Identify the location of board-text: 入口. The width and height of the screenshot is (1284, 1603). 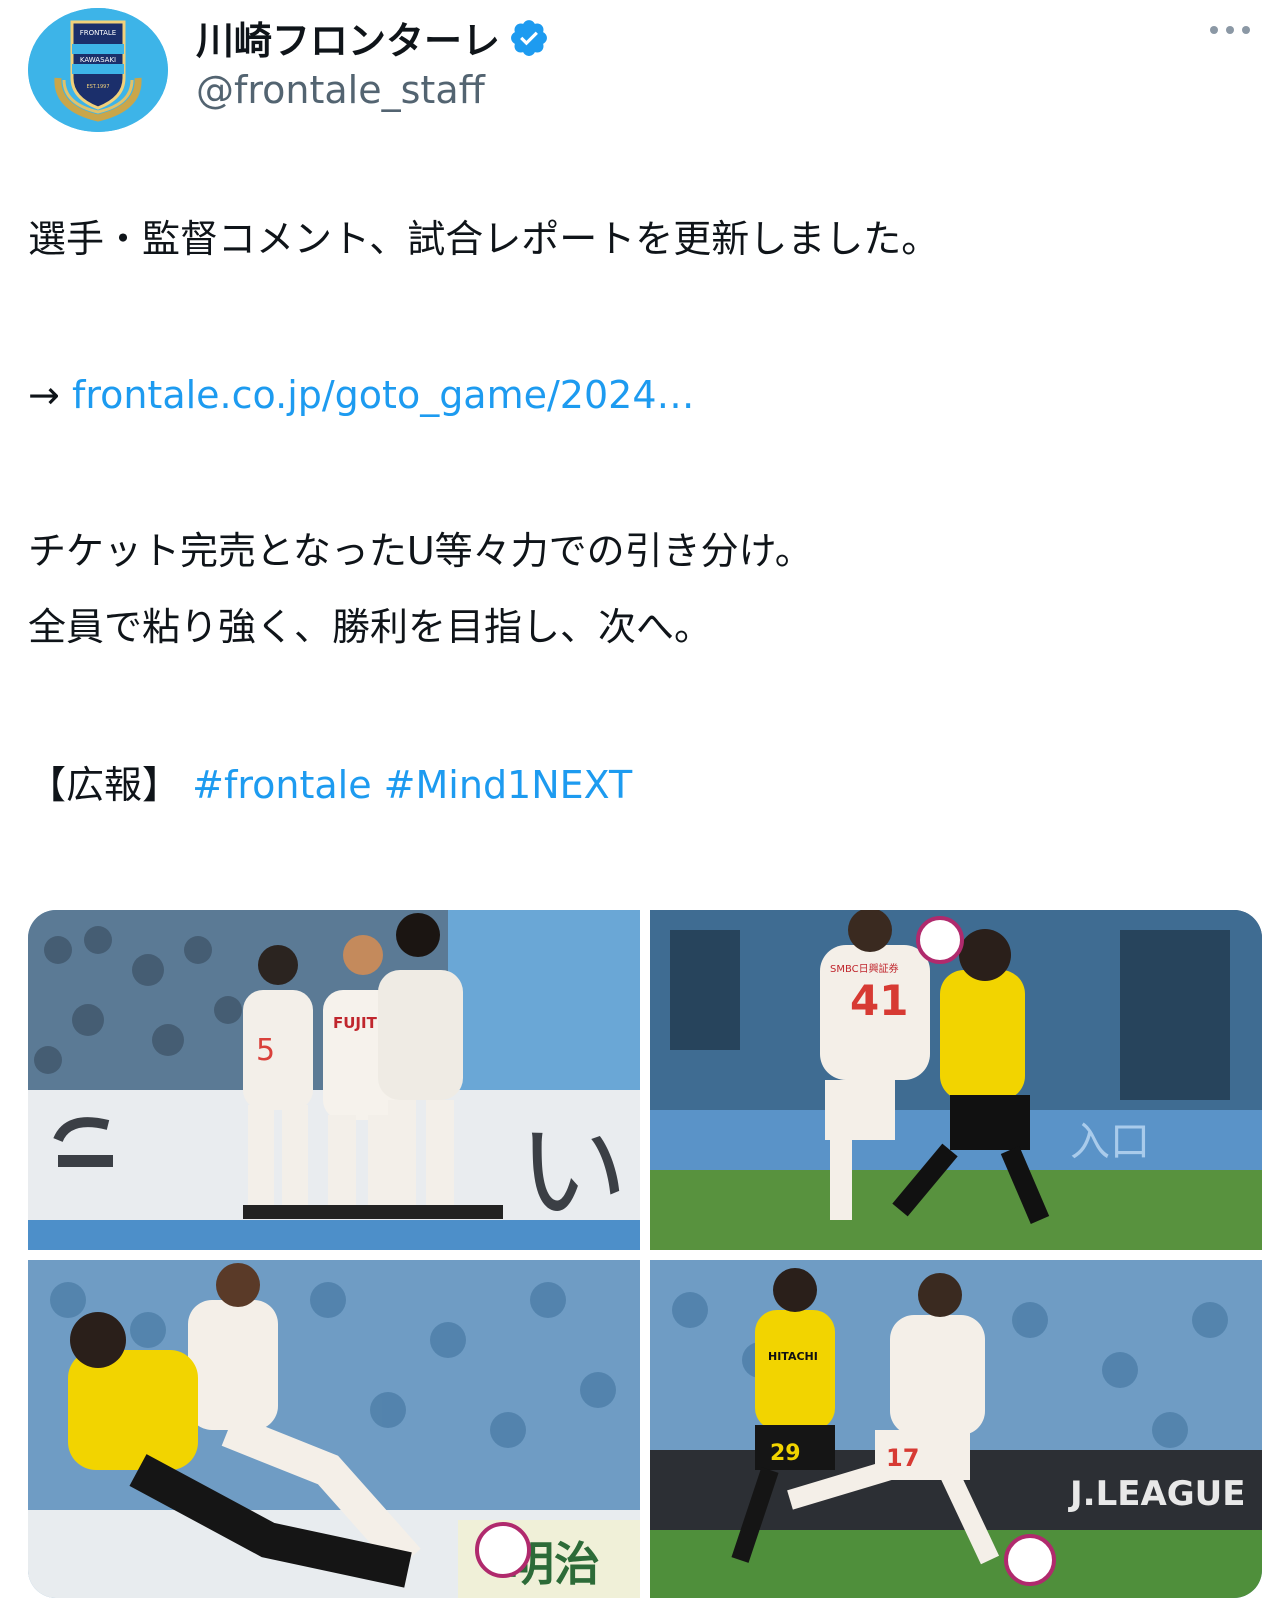
(1110, 1142).